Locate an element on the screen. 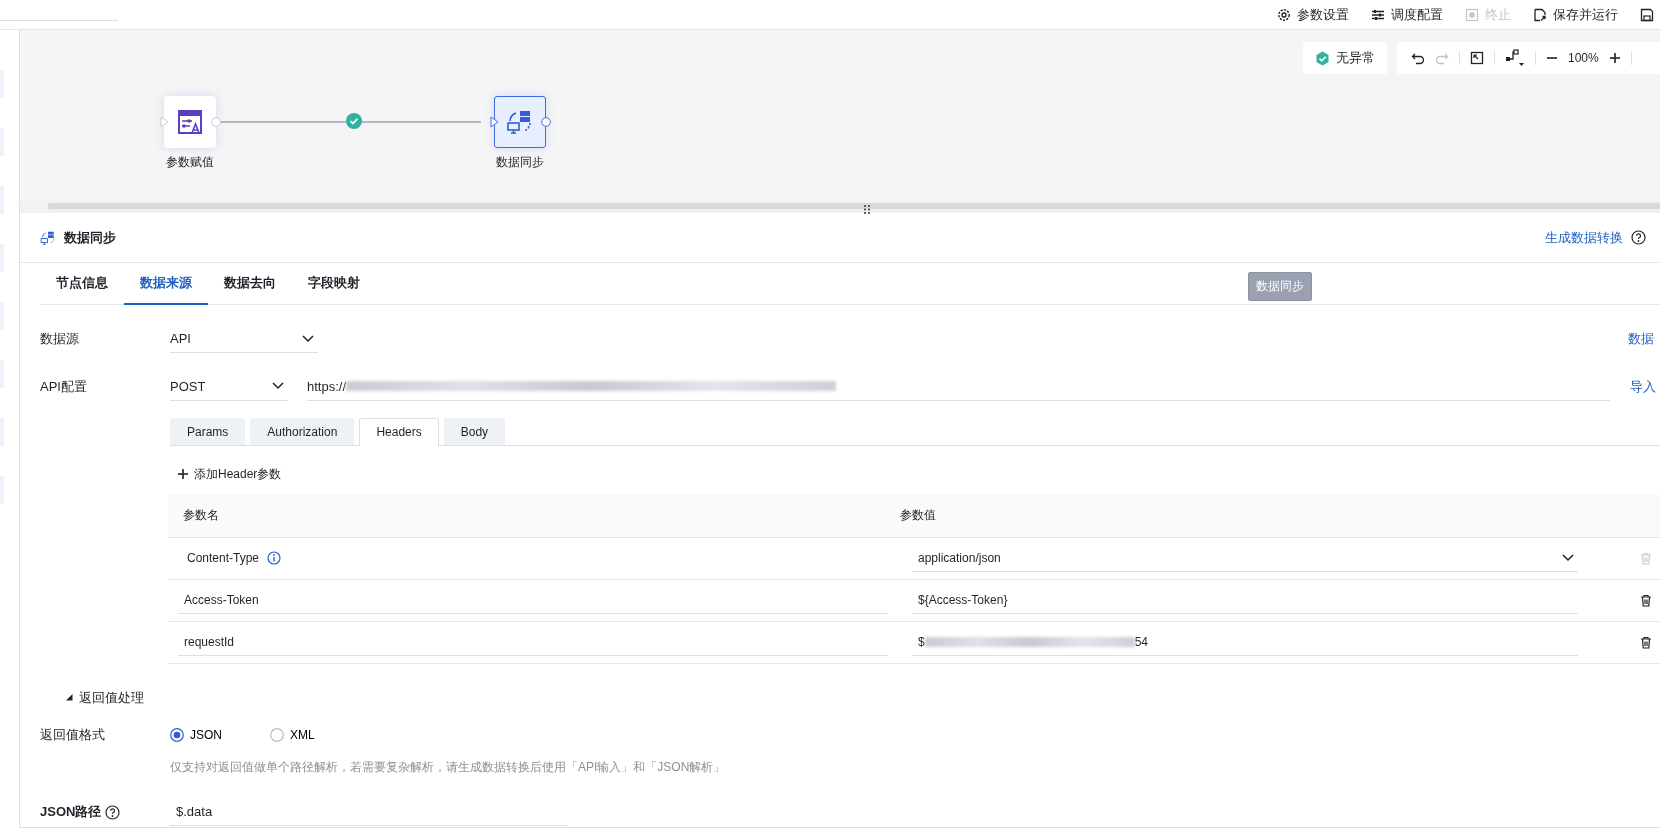 The height and width of the screenshot is (828, 1660). field-label: JSON路径 is located at coordinates (71, 812).